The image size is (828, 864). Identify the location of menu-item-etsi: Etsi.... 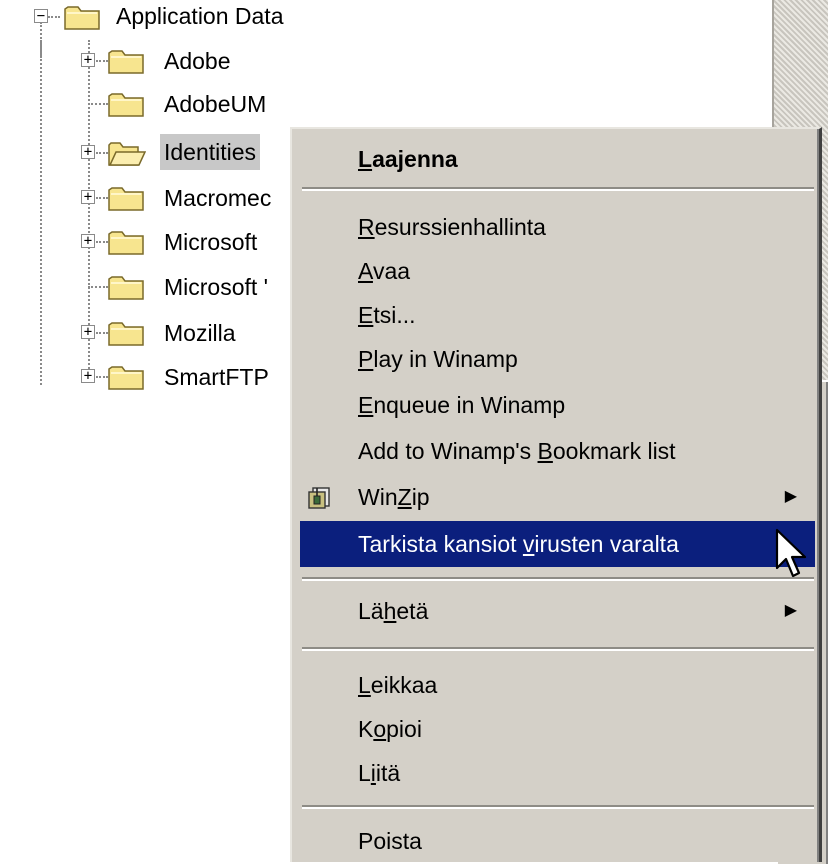
(557, 315).